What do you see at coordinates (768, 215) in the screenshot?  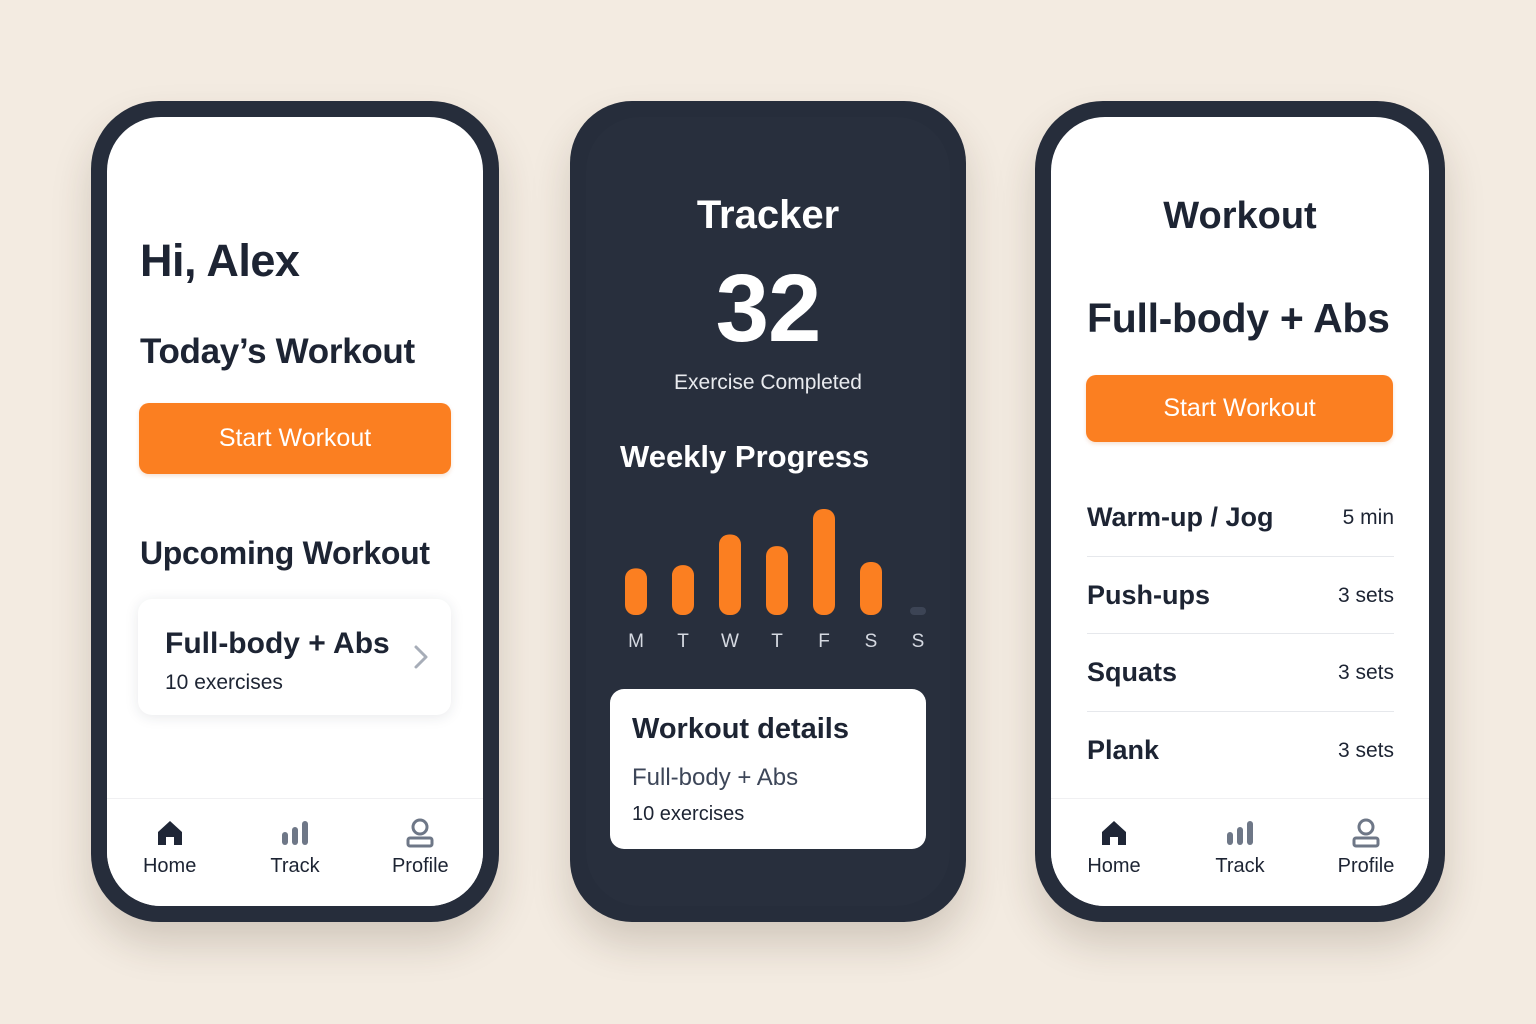 I see `tracker-title: Tracker` at bounding box center [768, 215].